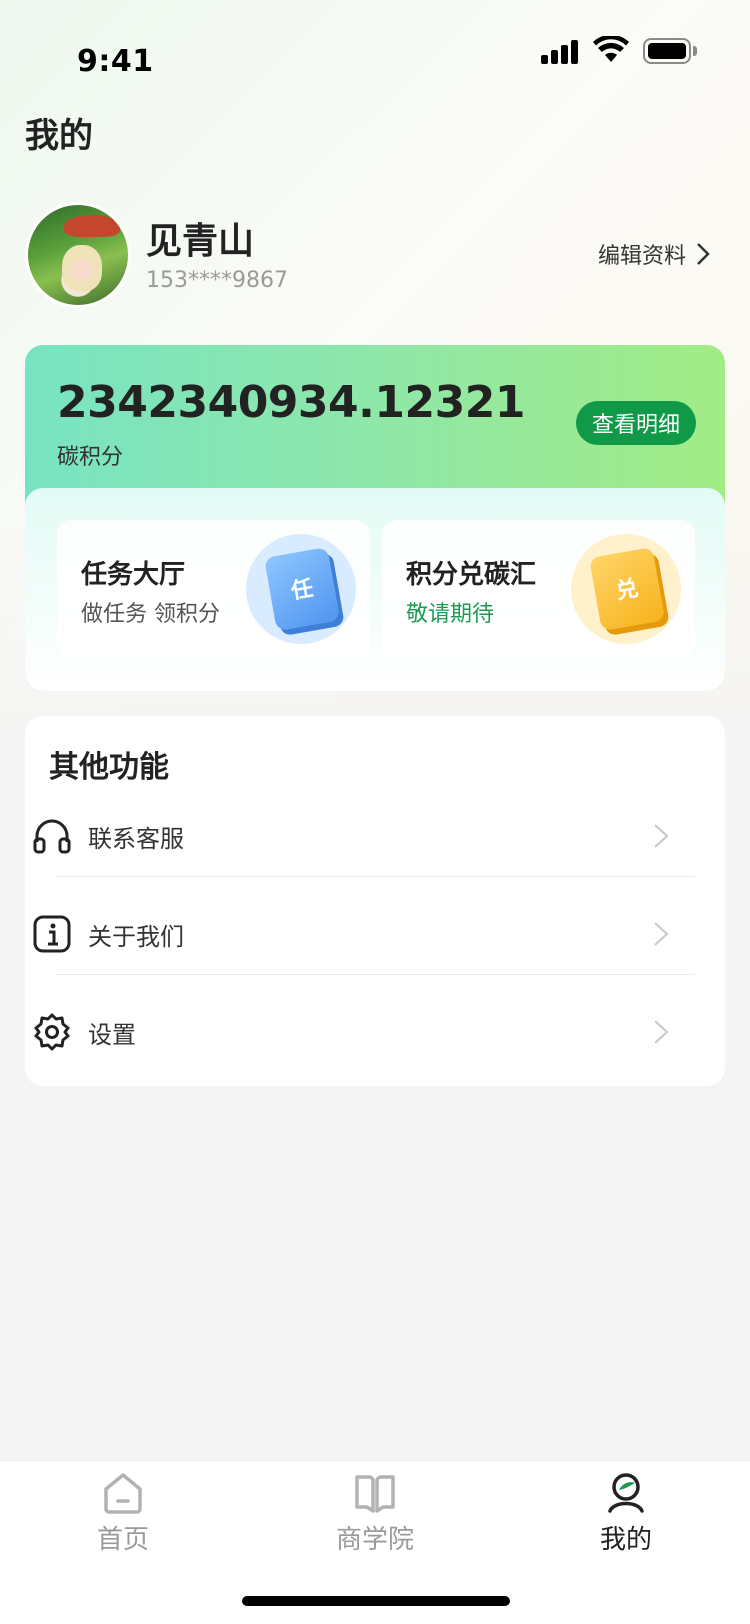  What do you see at coordinates (538, 589) in the screenshot?
I see `points-exchange-entry: 积分兑碳汇 敬请期待 兑` at bounding box center [538, 589].